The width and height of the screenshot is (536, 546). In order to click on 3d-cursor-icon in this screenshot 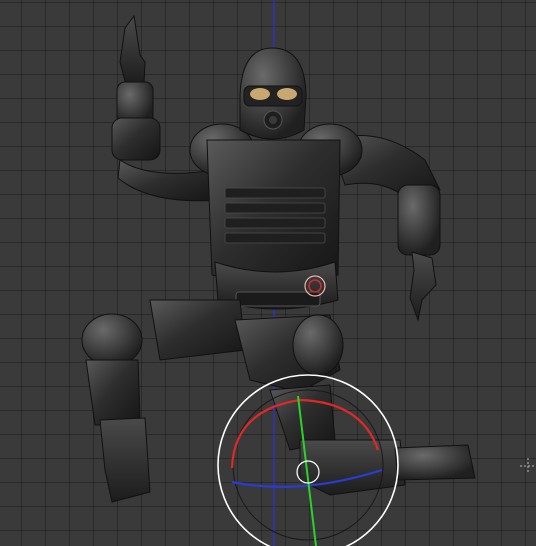, I will do `click(528, 466)`.